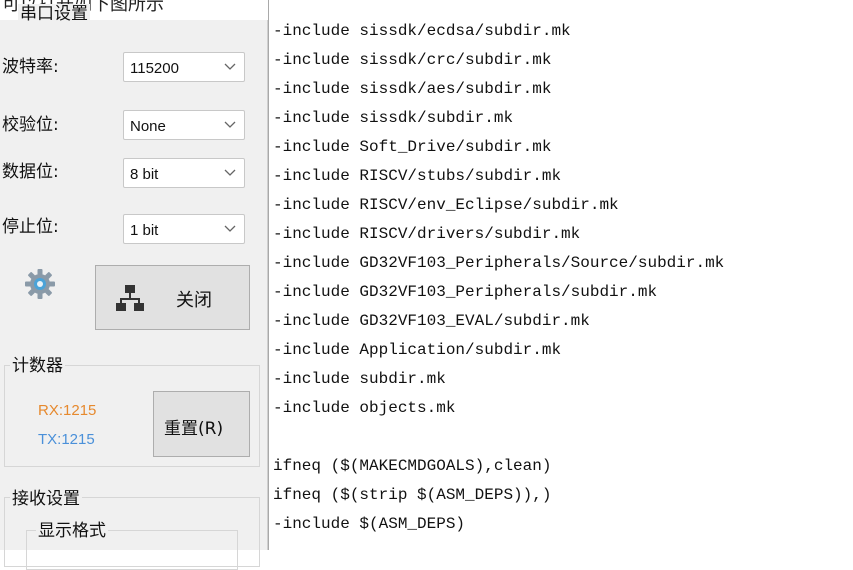 This screenshot has width=853, height=570. What do you see at coordinates (412, 89) in the screenshot?
I see `text-line: -include sissdk/aes/subdir.mk` at bounding box center [412, 89].